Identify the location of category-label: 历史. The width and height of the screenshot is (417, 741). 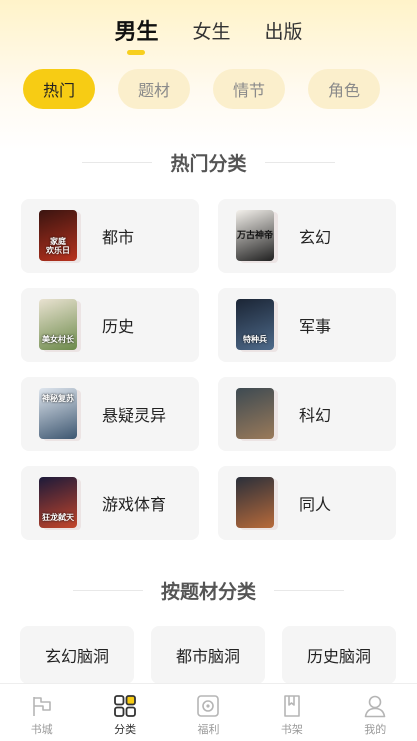
(118, 326).